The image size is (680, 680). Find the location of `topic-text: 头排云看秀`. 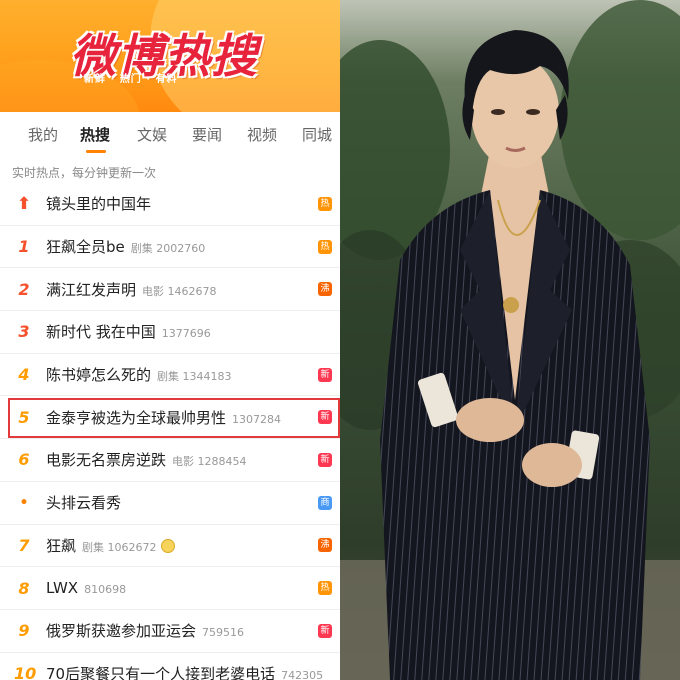

topic-text: 头排云看秀 is located at coordinates (84, 503).